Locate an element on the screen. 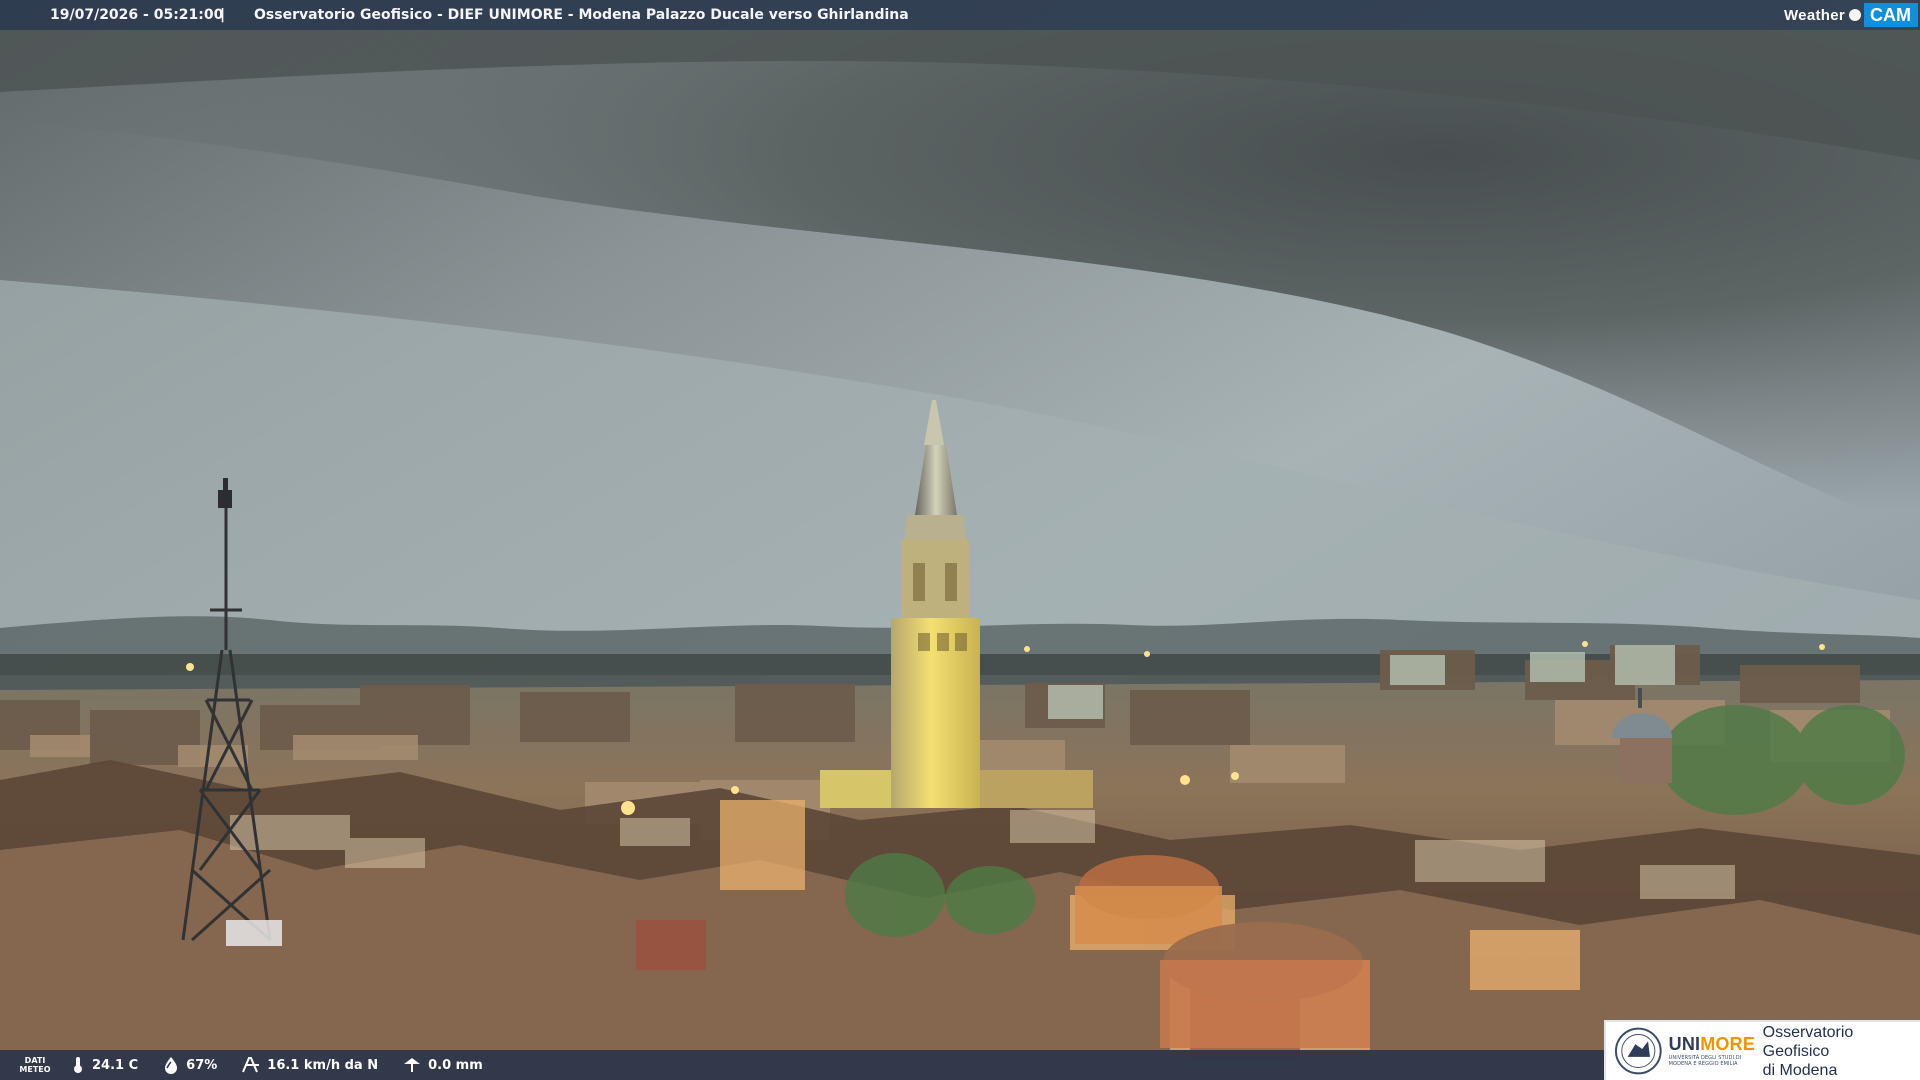 This screenshot has height=1080, width=1920. meteo-label-line2: METEO is located at coordinates (35, 1069).